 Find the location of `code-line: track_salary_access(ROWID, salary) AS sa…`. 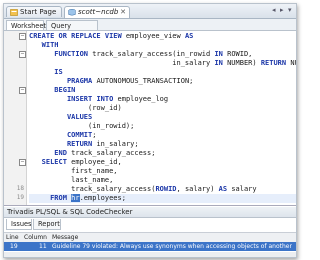

code-line: track_salary_access(ROWID, salary) AS sa… is located at coordinates (143, 189).